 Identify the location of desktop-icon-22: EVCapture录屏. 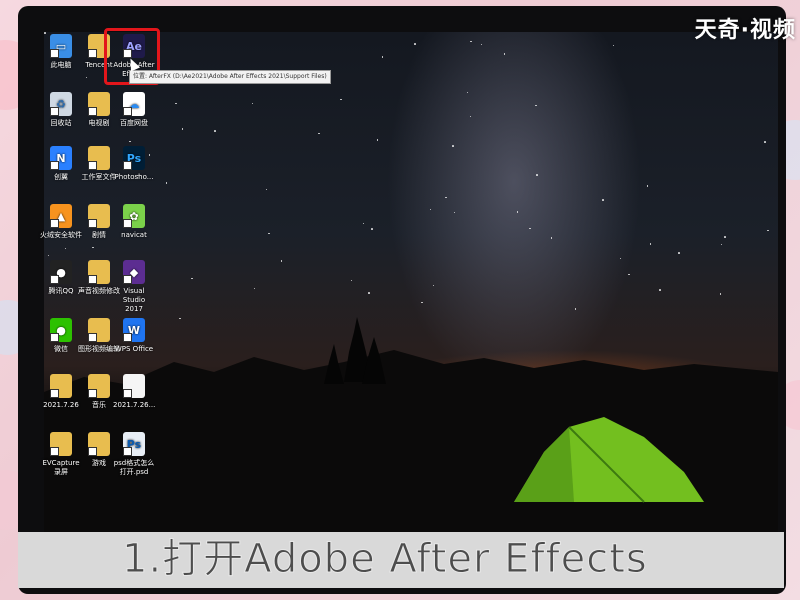
(61, 454).